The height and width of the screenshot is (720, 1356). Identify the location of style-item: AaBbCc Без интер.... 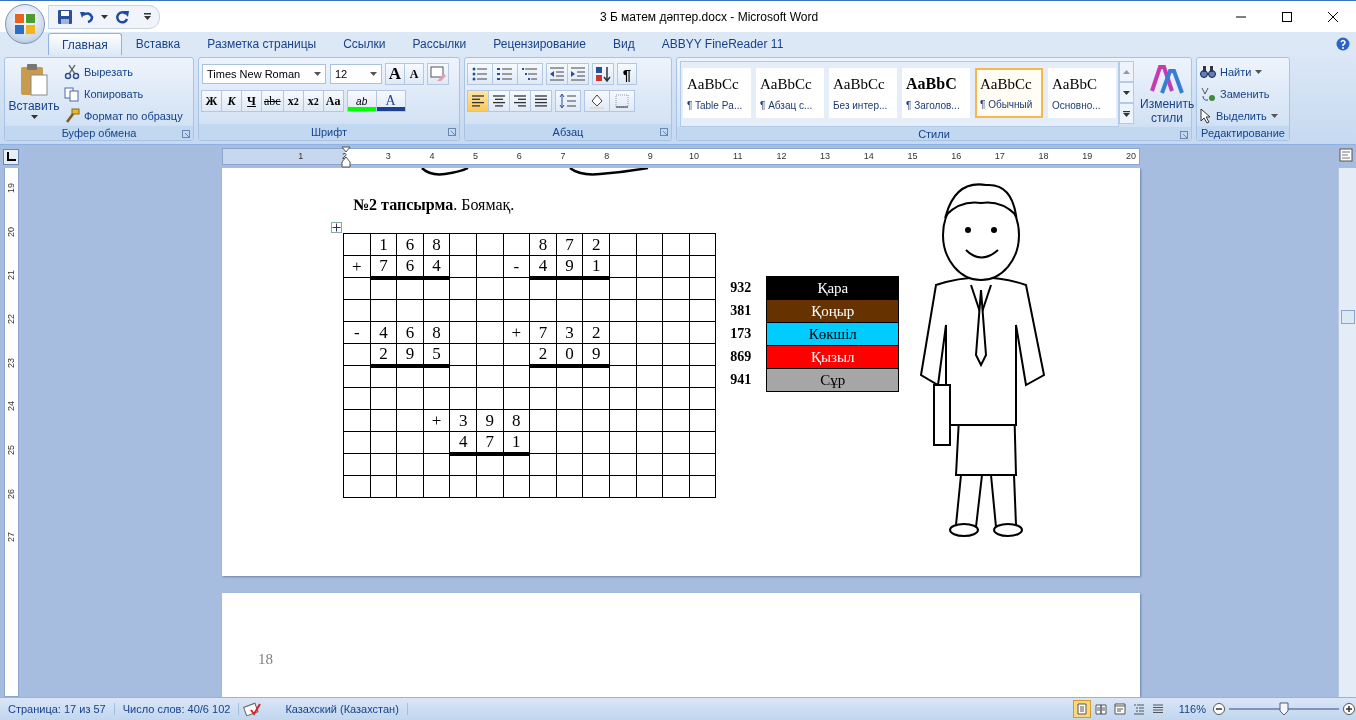
(863, 93).